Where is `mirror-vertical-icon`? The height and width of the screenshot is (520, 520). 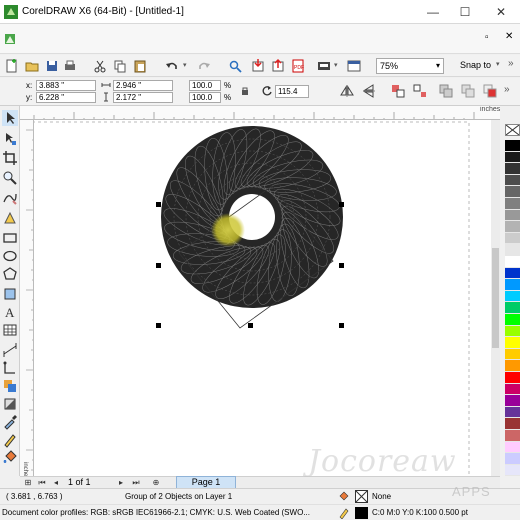 mirror-vertical-icon is located at coordinates (369, 91).